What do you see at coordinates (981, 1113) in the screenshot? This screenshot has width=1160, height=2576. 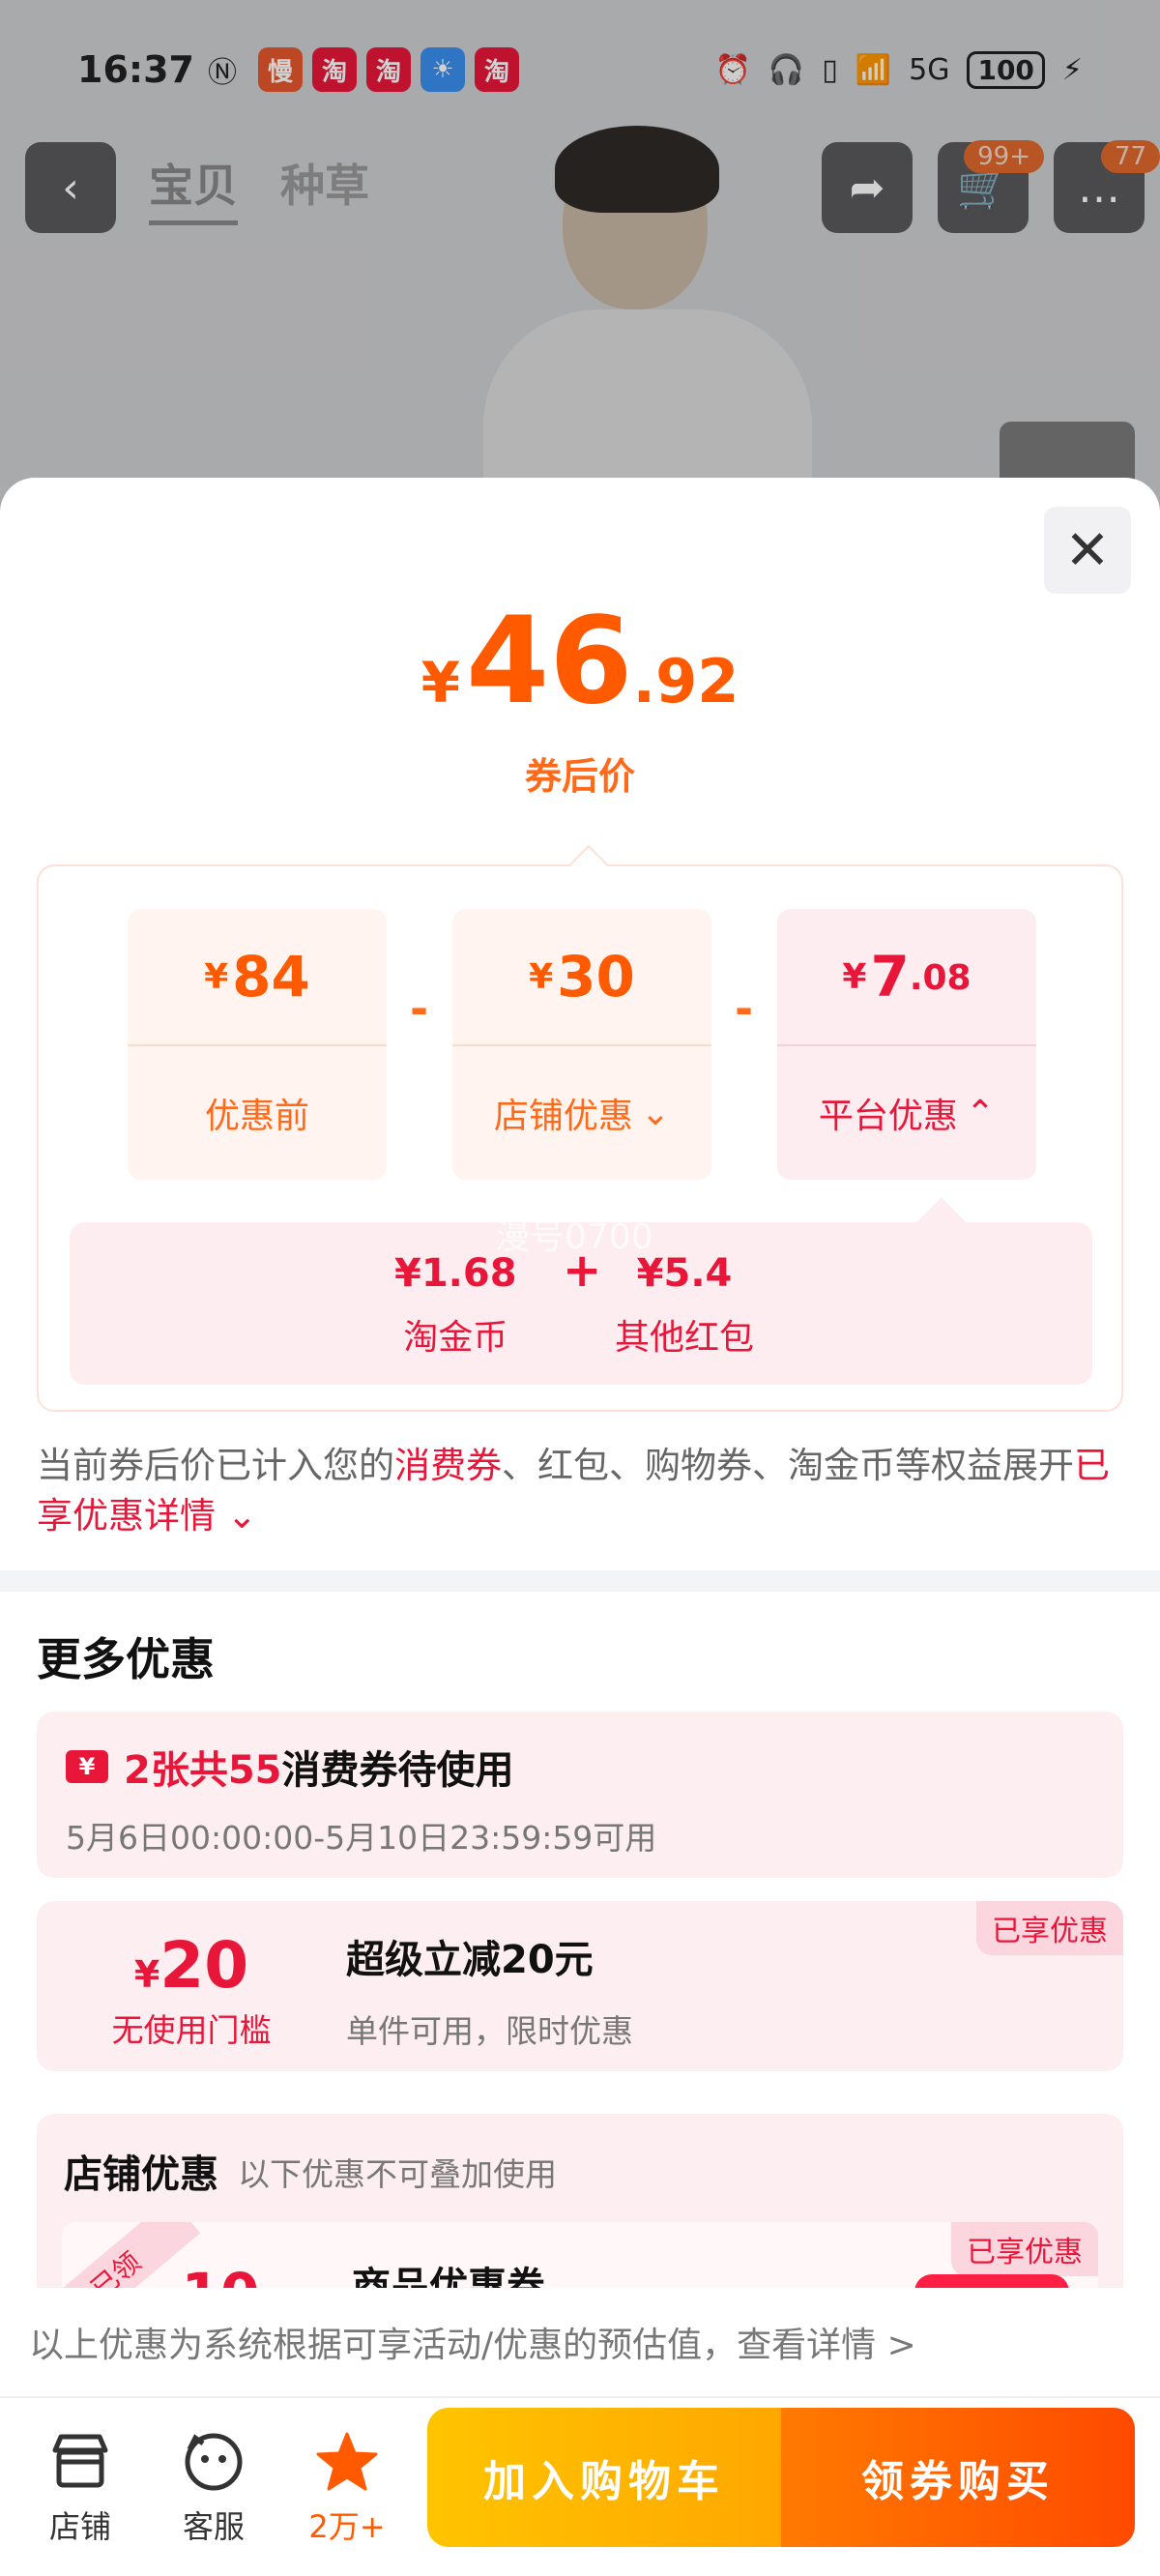 I see `chevron-up-icon: ⌃` at bounding box center [981, 1113].